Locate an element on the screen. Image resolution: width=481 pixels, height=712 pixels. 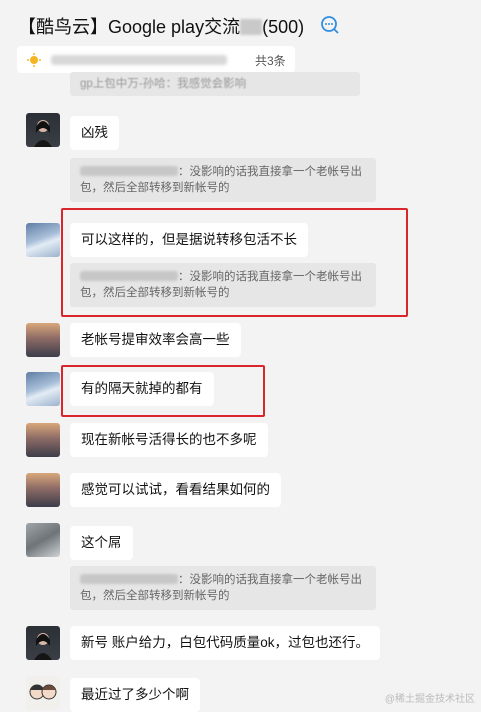
chat-title-prefix: 【酷鸟云】Google play交流 is located at coordinates (129, 27).